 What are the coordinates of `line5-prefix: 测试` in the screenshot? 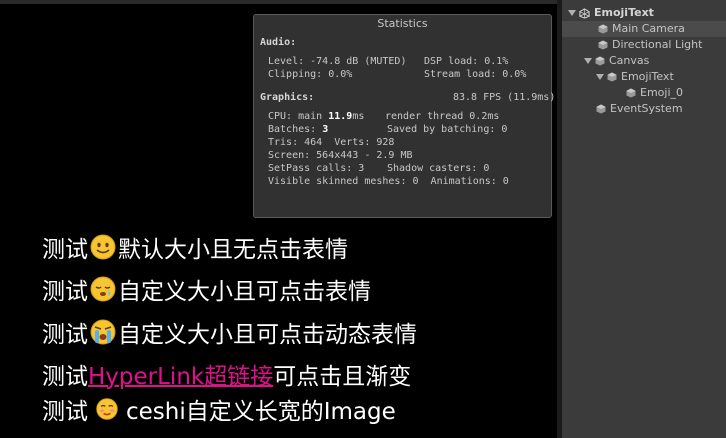 It's located at (65, 412).